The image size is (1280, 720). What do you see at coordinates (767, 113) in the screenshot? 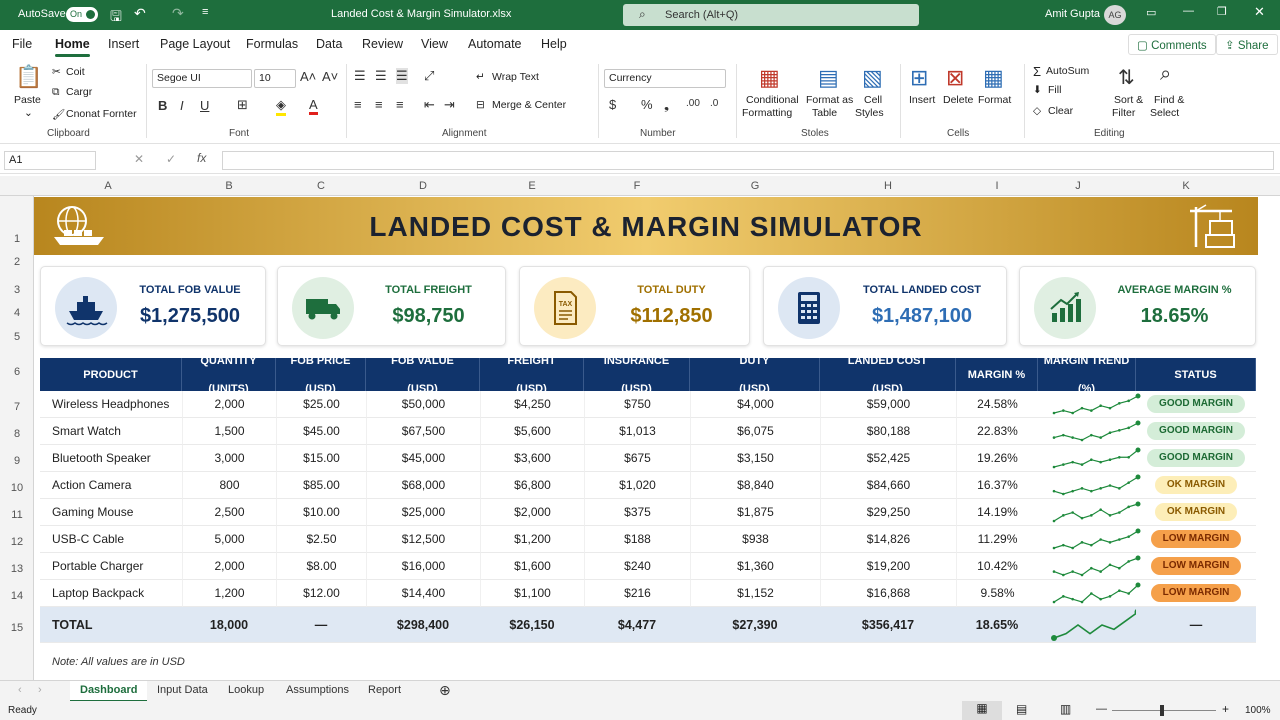
I see `conditional-formatting-button-2: Formatting` at bounding box center [767, 113].